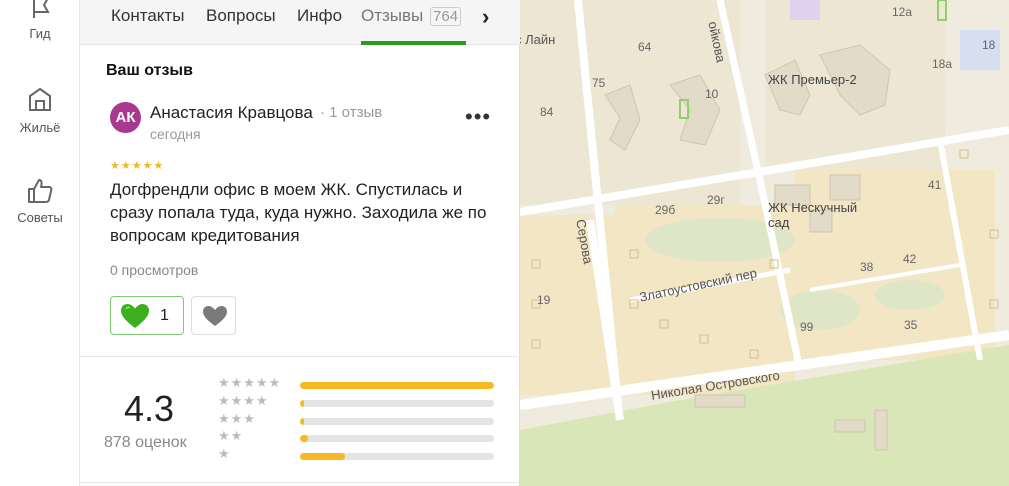 The width and height of the screenshot is (1009, 486). I want to click on tab-reviews-label: Отзывы, so click(392, 15).